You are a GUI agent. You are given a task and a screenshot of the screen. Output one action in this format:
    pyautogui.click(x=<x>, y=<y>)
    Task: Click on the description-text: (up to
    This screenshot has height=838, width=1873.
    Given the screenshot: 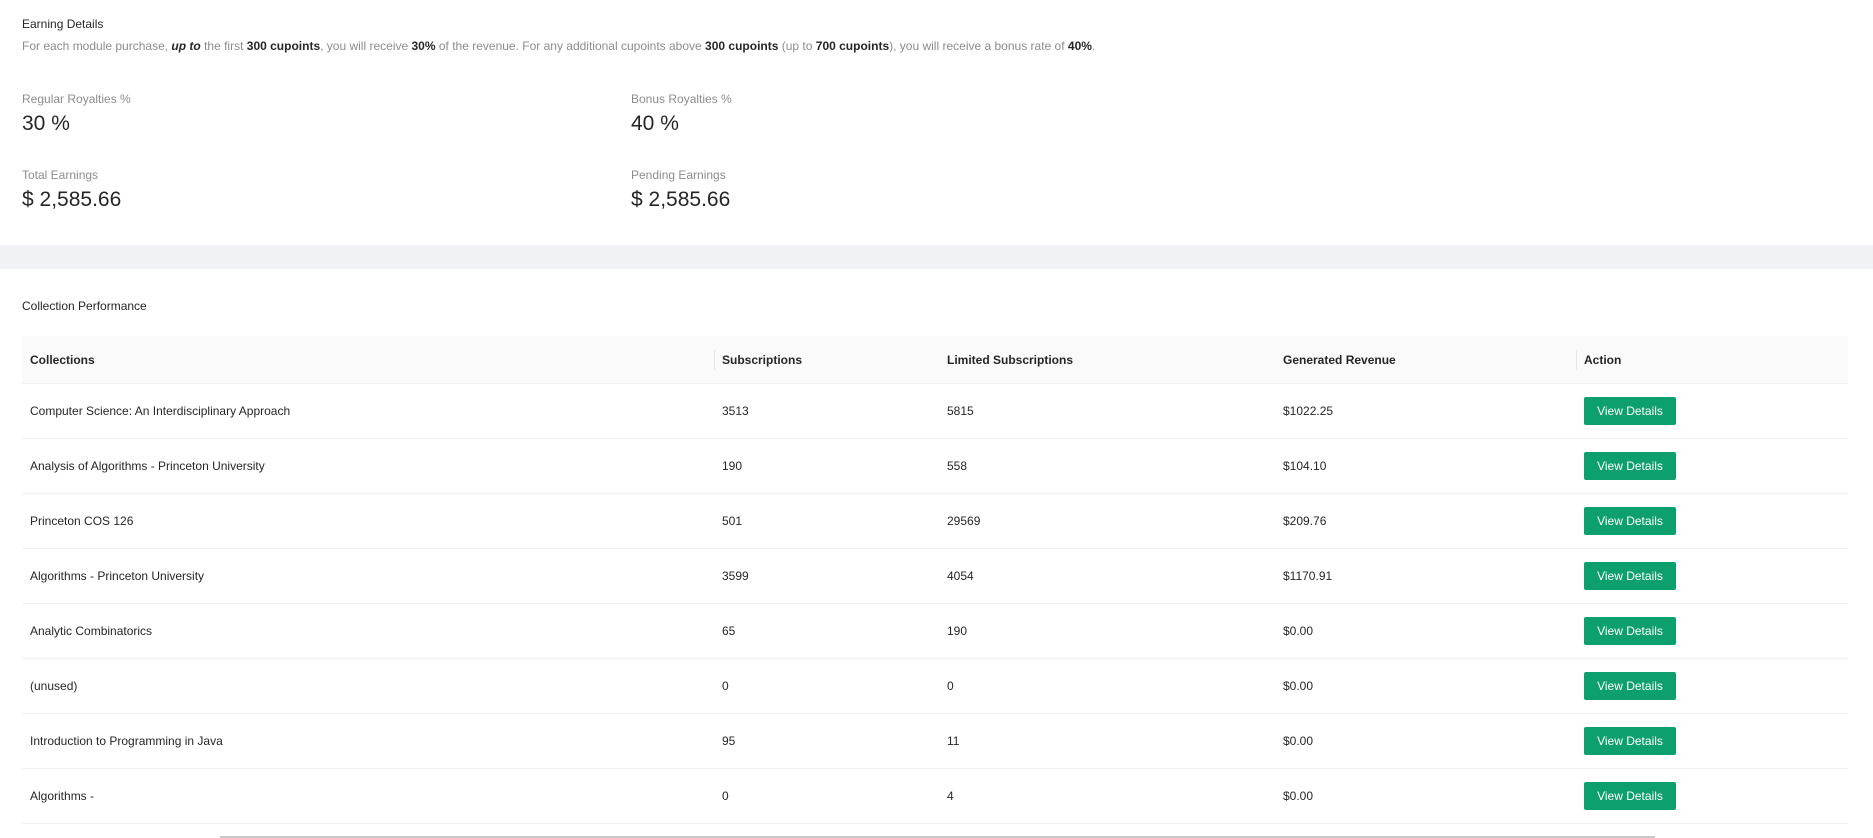 What is the action you would take?
    pyautogui.click(x=797, y=46)
    